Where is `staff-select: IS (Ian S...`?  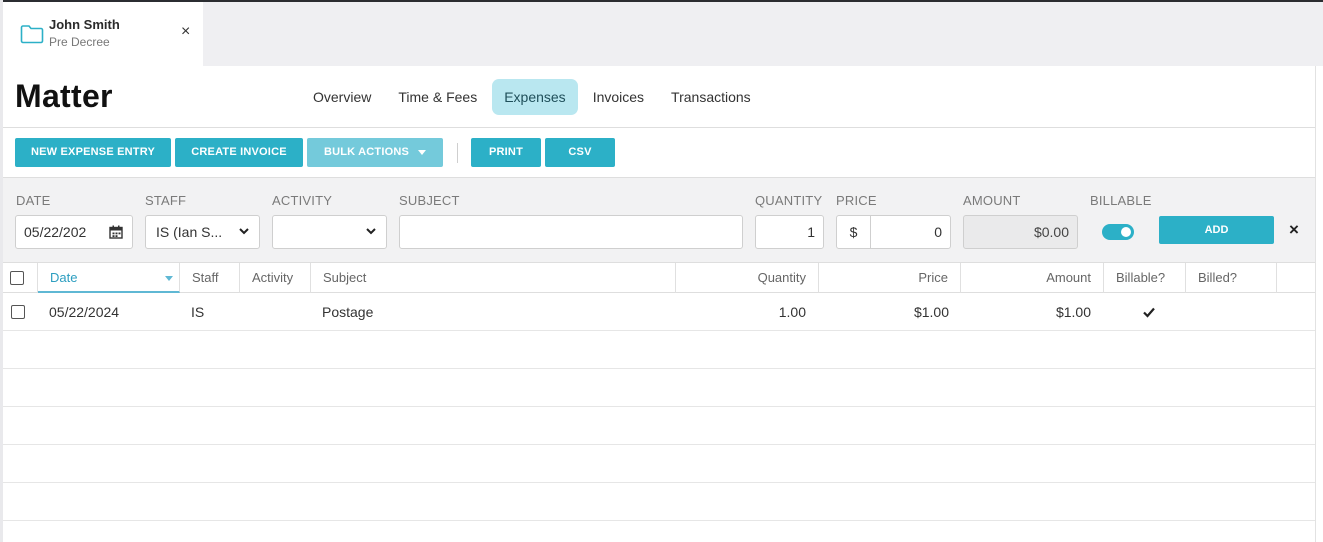 staff-select: IS (Ian S... is located at coordinates (202, 232).